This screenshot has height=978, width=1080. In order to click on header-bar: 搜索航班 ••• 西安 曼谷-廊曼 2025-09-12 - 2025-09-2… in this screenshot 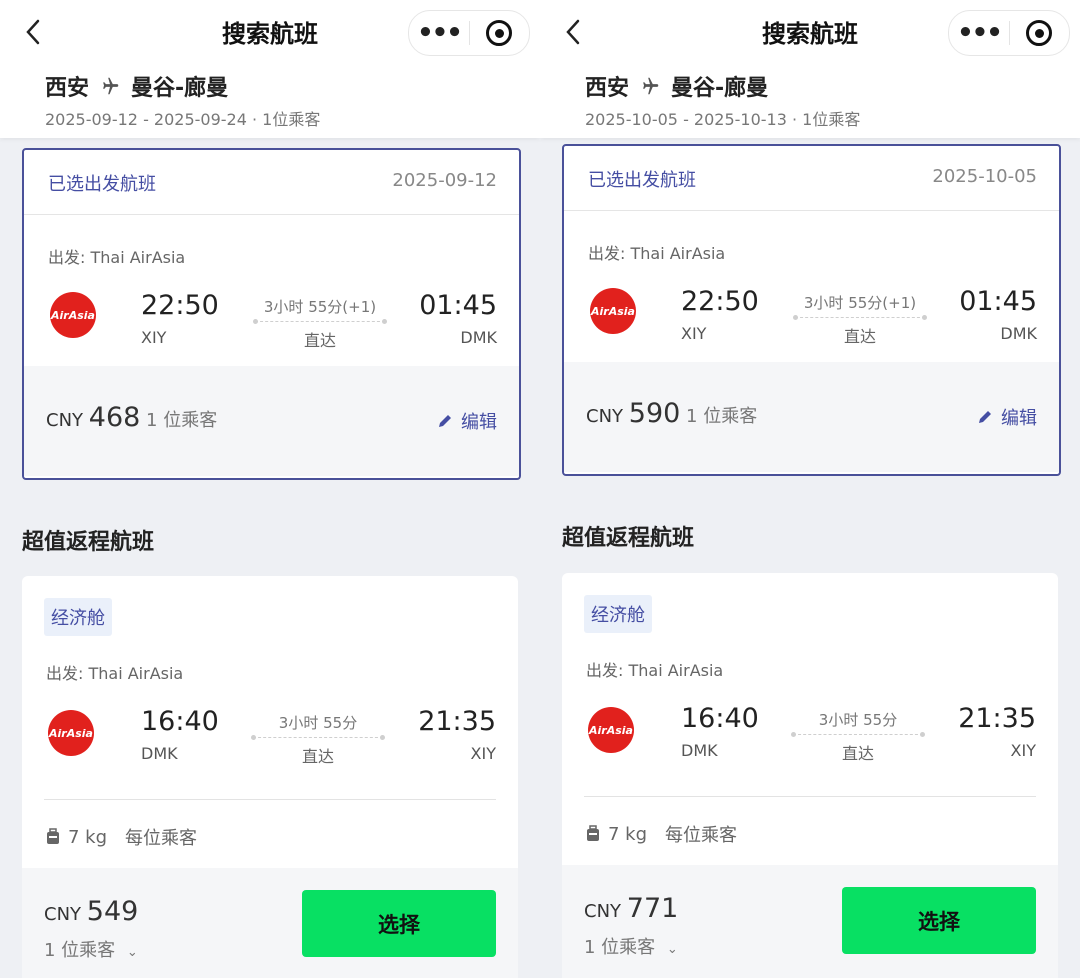, I will do `click(270, 69)`.